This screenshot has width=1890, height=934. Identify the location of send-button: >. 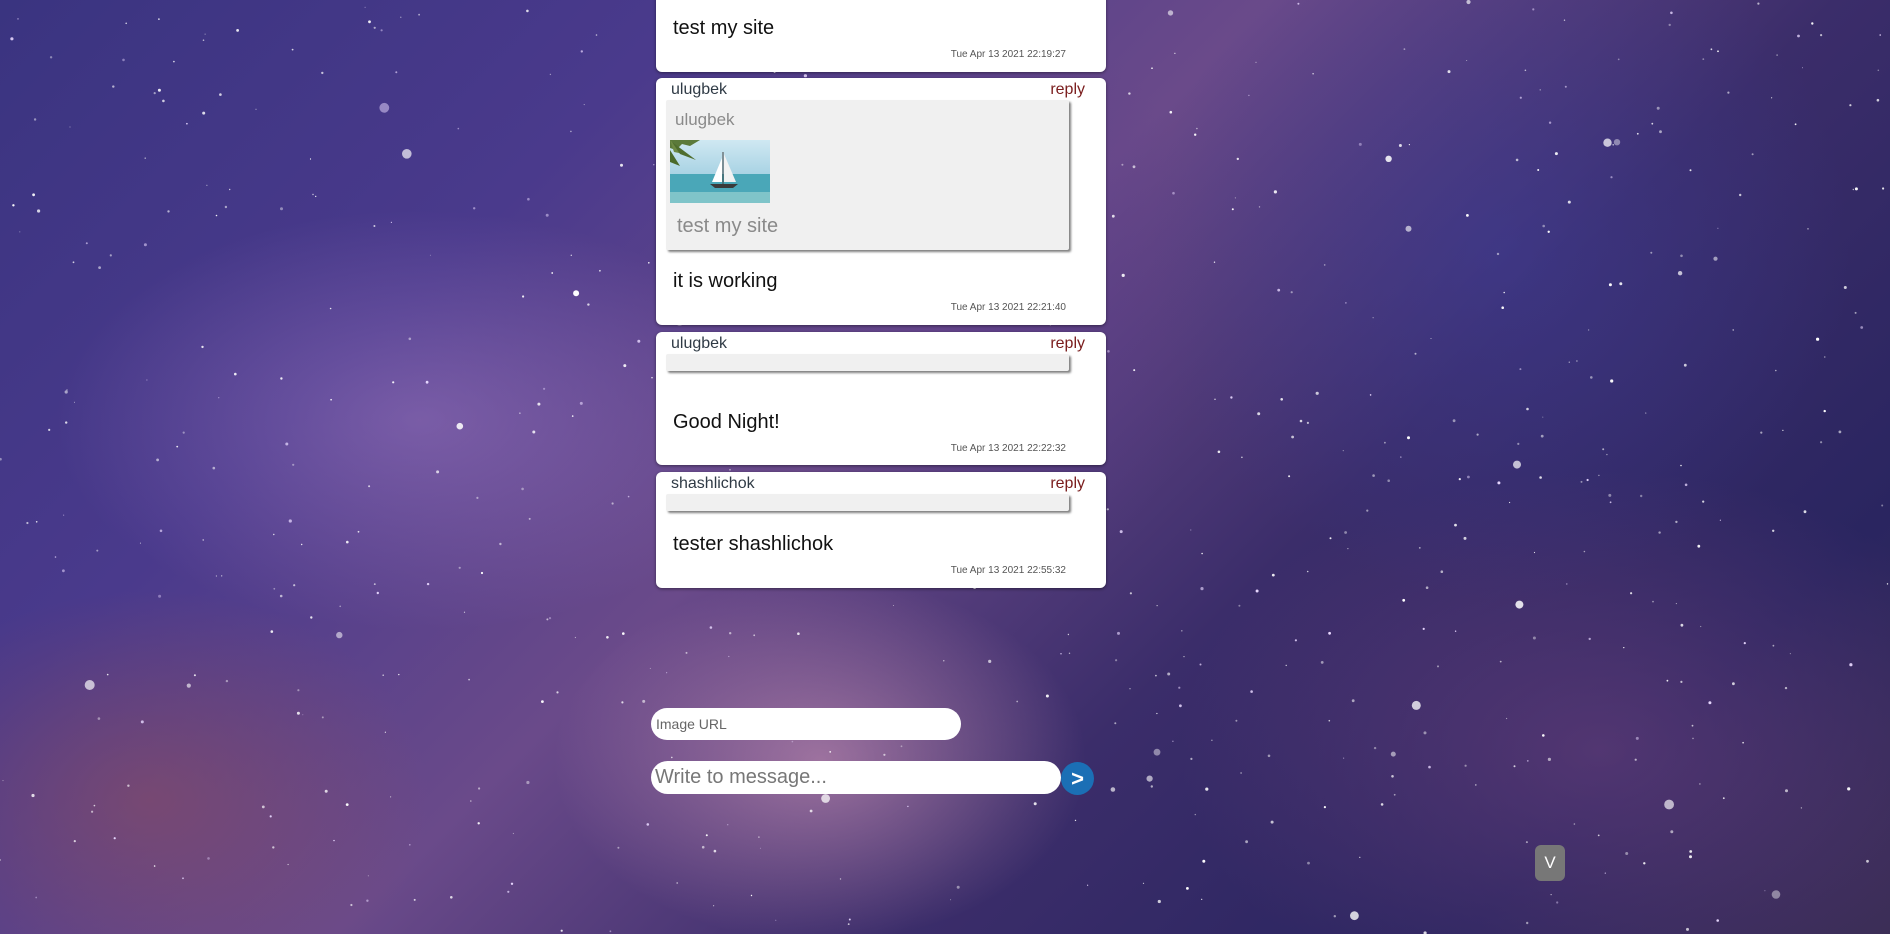
(1077, 778).